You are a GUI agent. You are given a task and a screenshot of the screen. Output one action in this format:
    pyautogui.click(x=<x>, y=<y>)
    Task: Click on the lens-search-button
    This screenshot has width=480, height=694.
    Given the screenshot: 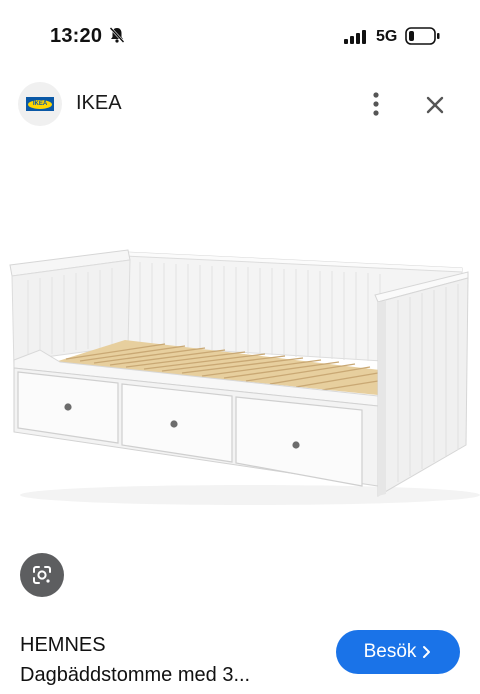 What is the action you would take?
    pyautogui.click(x=42, y=575)
    